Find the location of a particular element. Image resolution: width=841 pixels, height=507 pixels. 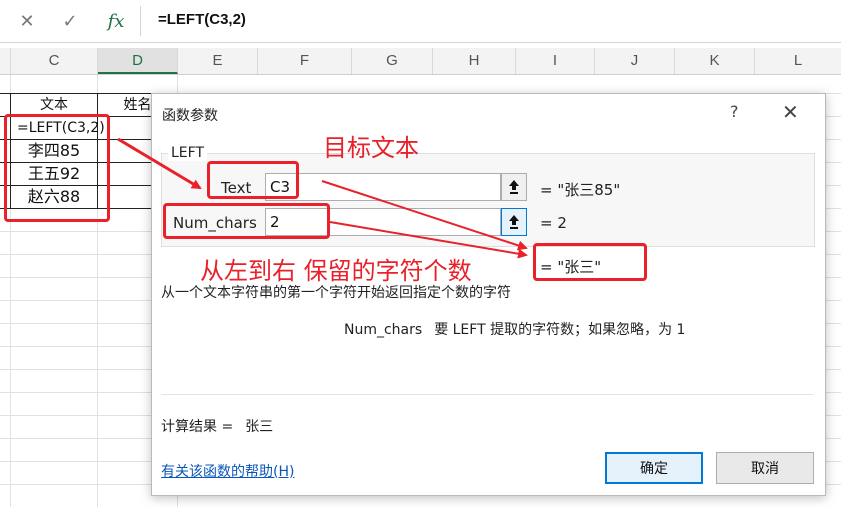

insert-function-icon: fx is located at coordinates (116, 21).